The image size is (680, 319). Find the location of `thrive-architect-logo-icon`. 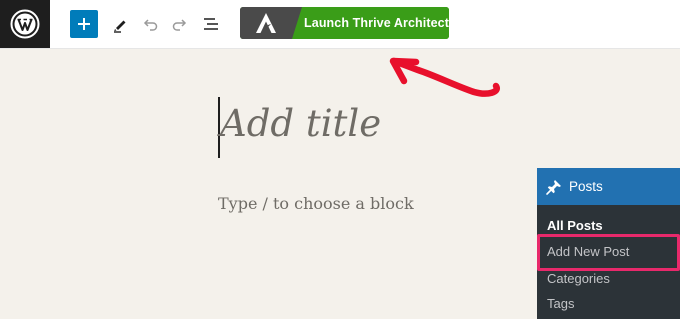

thrive-architect-logo-icon is located at coordinates (271, 23).